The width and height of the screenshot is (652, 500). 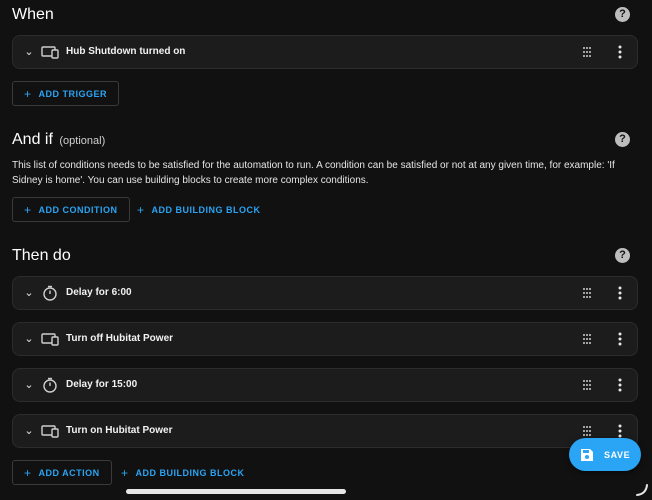 I want to click on when-heading: When, so click(x=33, y=14).